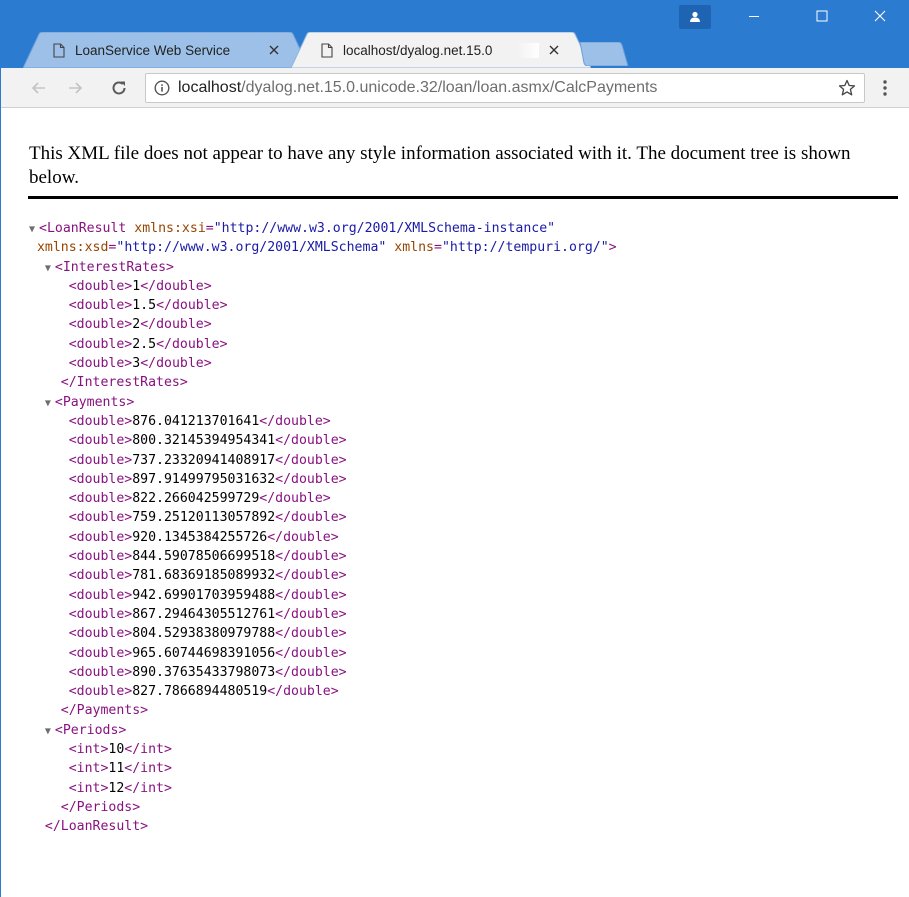 This screenshot has width=909, height=897. I want to click on back-icon, so click(39, 88).